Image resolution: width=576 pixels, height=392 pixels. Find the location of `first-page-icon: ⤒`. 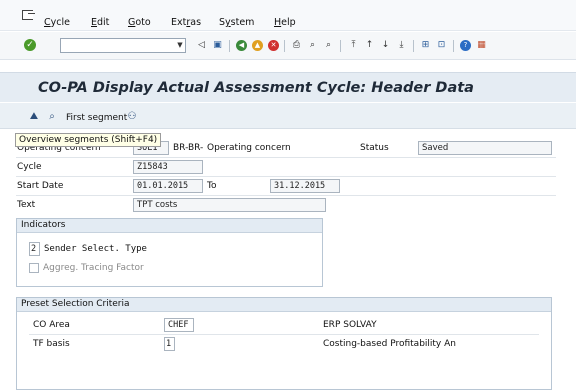

first-page-icon: ⤒ is located at coordinates (353, 45).